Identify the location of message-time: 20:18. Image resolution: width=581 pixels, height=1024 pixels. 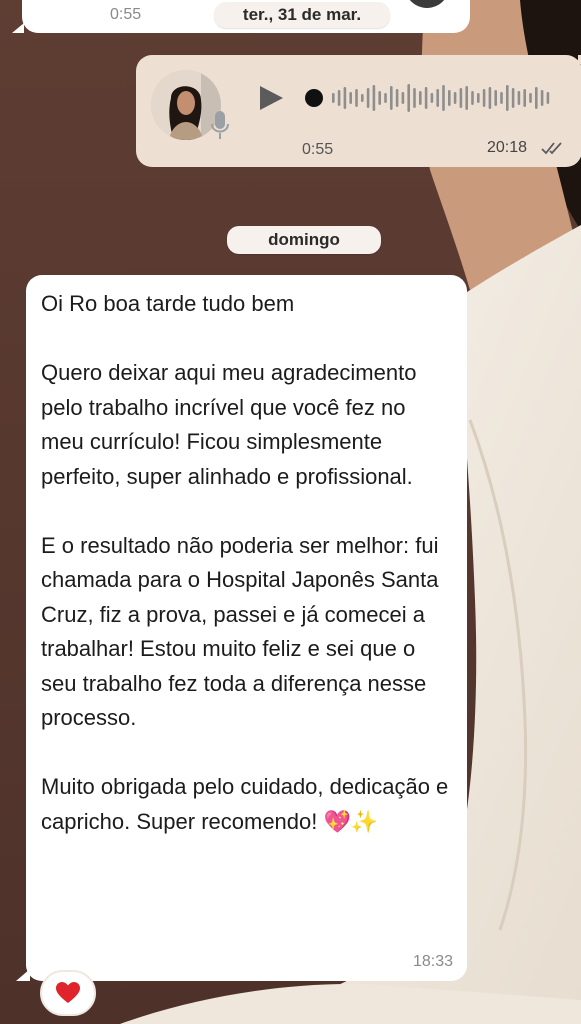
(507, 147).